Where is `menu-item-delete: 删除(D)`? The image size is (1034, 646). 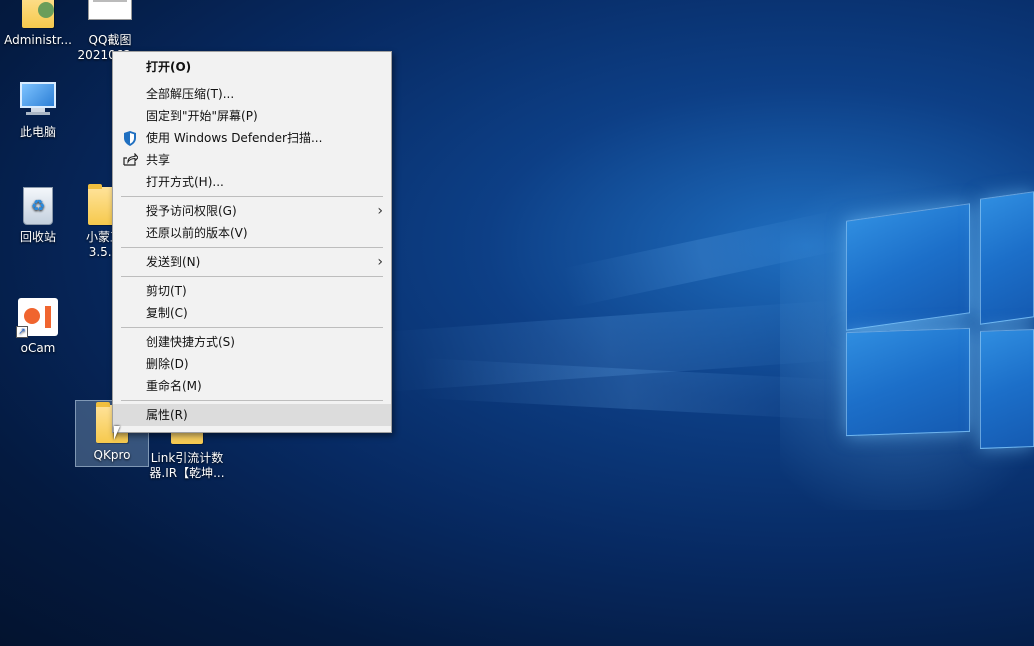
menu-item-delete: 删除(D) is located at coordinates (252, 364).